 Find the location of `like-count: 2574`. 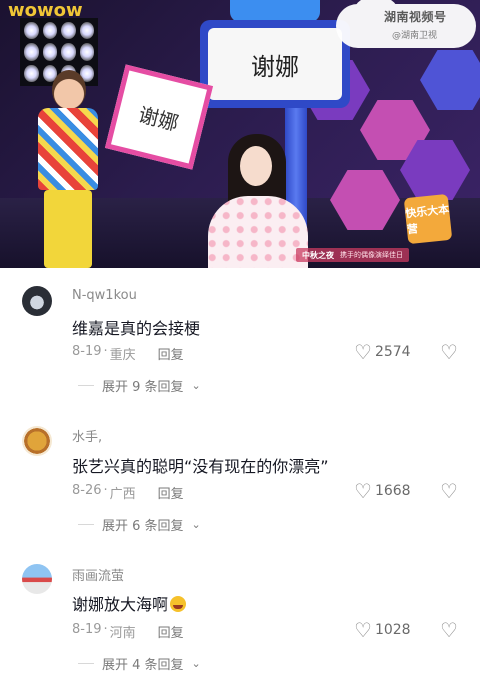

like-count: 2574 is located at coordinates (392, 352).